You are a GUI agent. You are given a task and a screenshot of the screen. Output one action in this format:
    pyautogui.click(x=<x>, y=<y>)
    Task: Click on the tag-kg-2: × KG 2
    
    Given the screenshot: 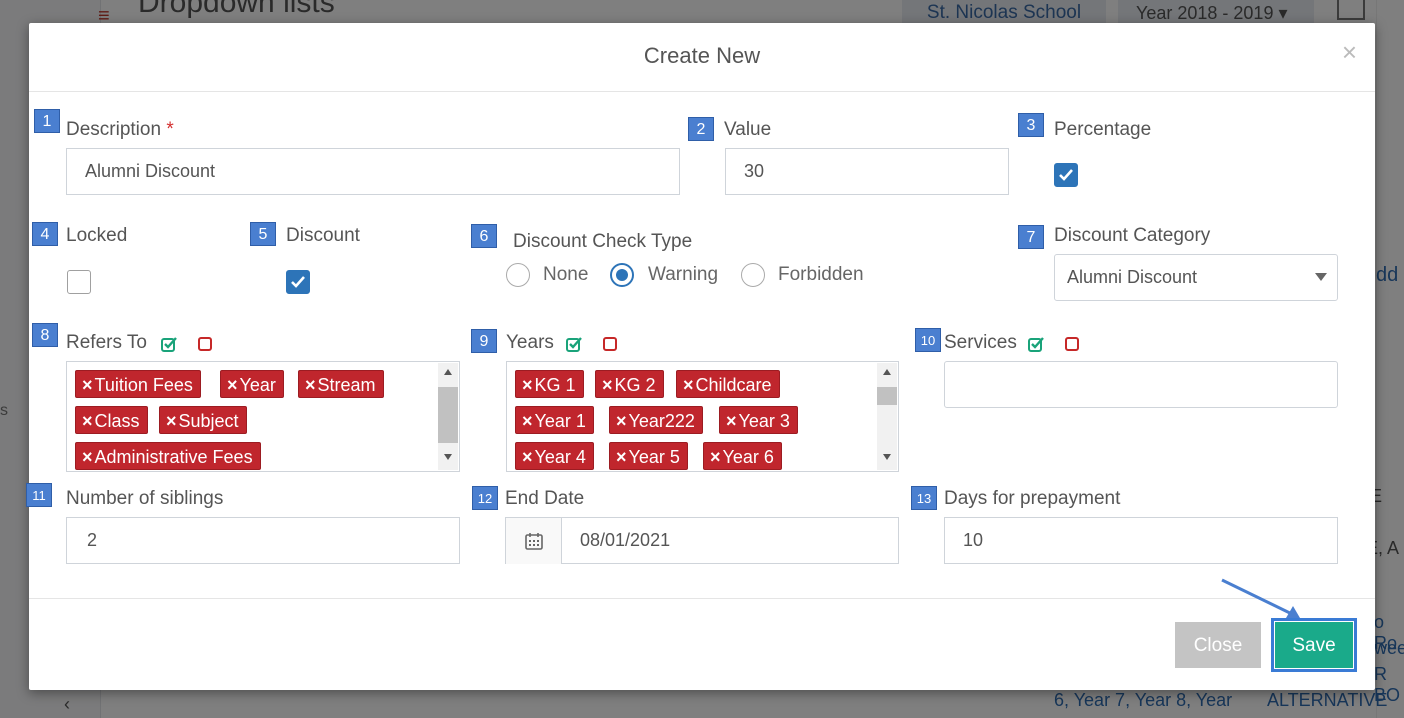 What is the action you would take?
    pyautogui.click(x=629, y=384)
    